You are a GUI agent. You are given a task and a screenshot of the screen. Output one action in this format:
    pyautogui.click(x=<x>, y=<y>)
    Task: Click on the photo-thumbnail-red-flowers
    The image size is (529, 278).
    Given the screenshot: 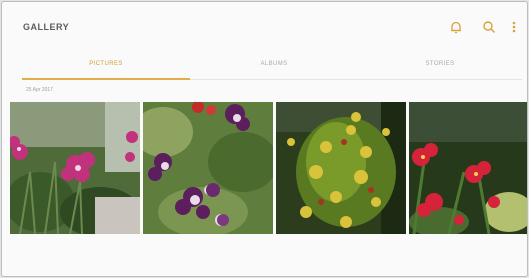 What is the action you would take?
    pyautogui.click(x=468, y=168)
    